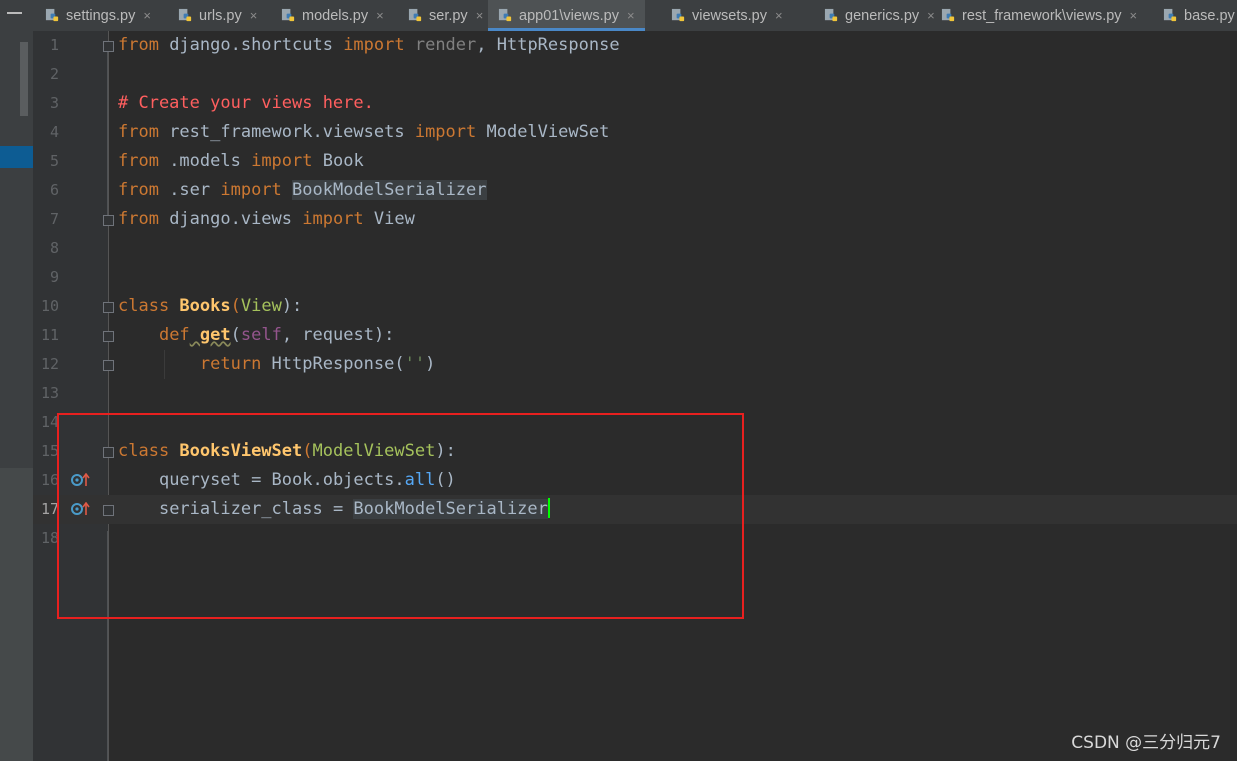 The image size is (1237, 761). What do you see at coordinates (389, 219) in the screenshot?
I see `code-text: View` at bounding box center [389, 219].